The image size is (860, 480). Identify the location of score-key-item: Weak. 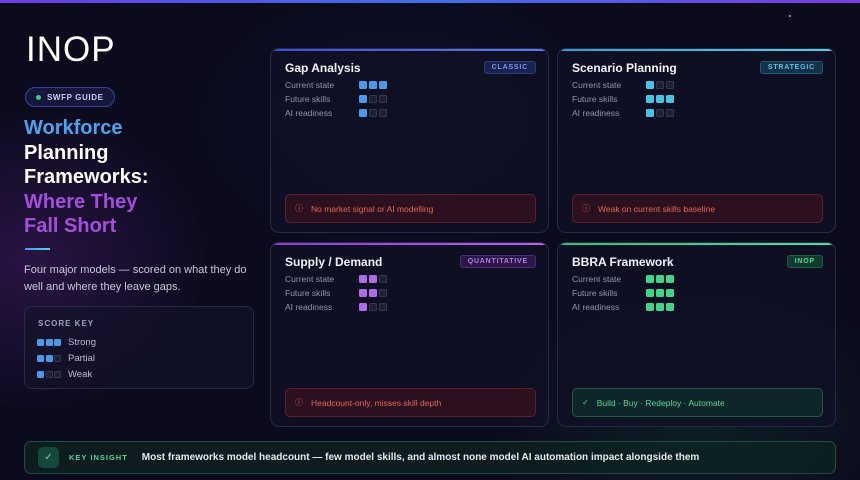
(64, 374).